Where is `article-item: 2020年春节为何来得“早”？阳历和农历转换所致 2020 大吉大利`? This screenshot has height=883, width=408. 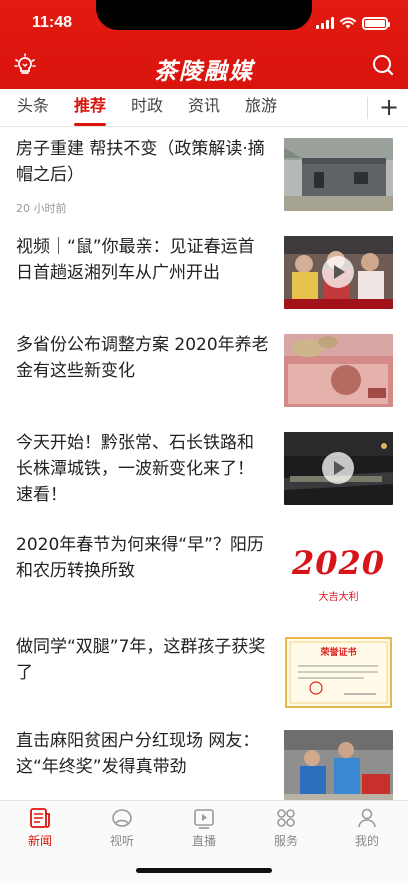
article-item: 2020年春节为何来得“早”？阳历和农历转换所致 2020 大吉大利 is located at coordinates (204, 577).